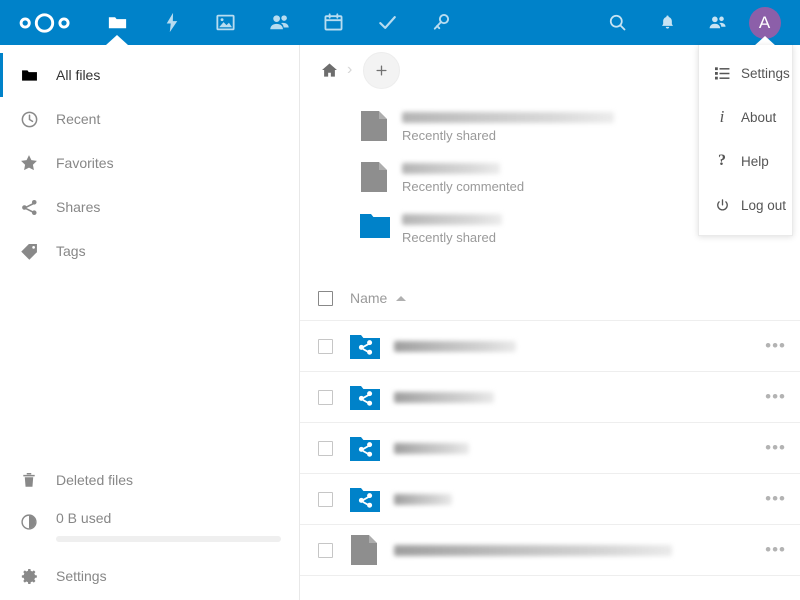 The image size is (800, 600). I want to click on plus-icon, so click(381, 70).